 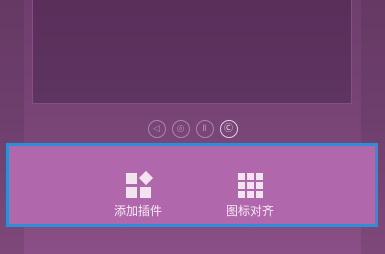 I want to click on page-dot-3: Ⅱ, so click(x=204, y=129).